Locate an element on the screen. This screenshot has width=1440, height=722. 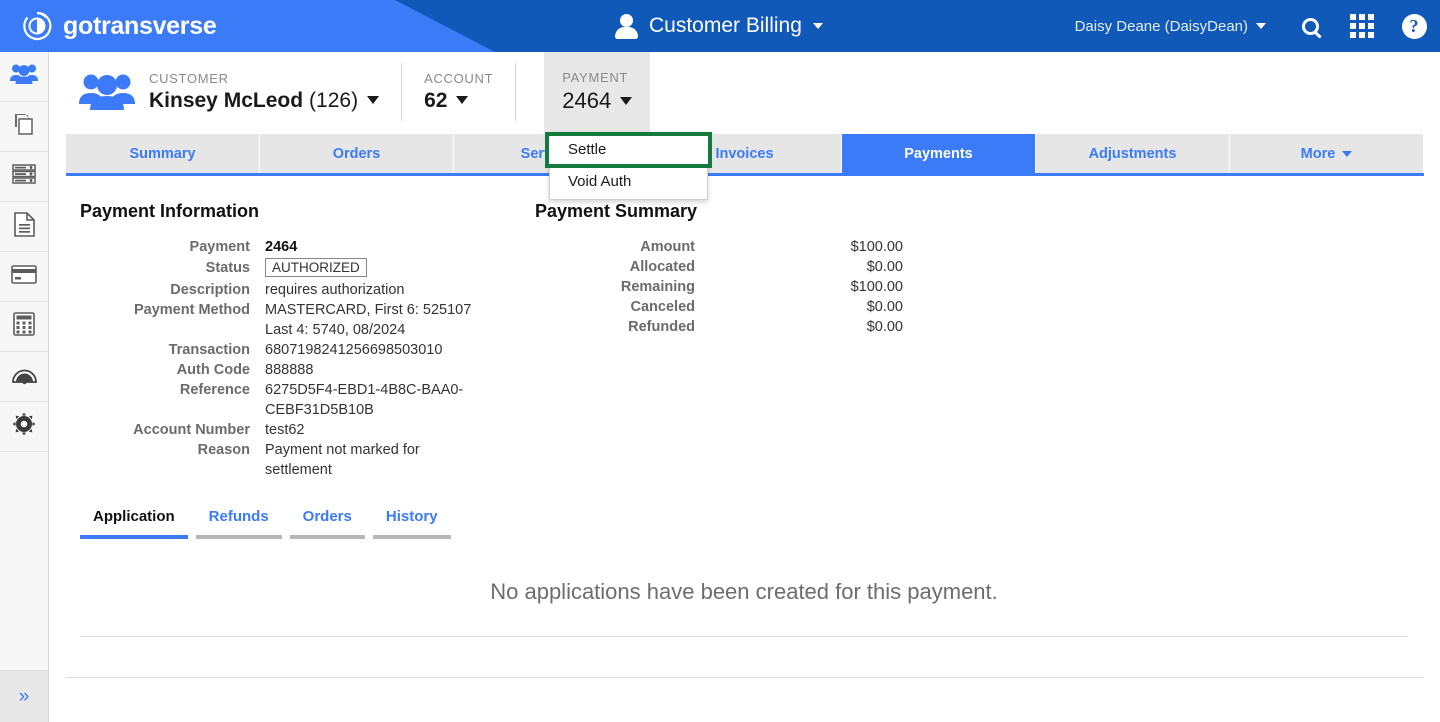
summary-label: Amount is located at coordinates (667, 247).